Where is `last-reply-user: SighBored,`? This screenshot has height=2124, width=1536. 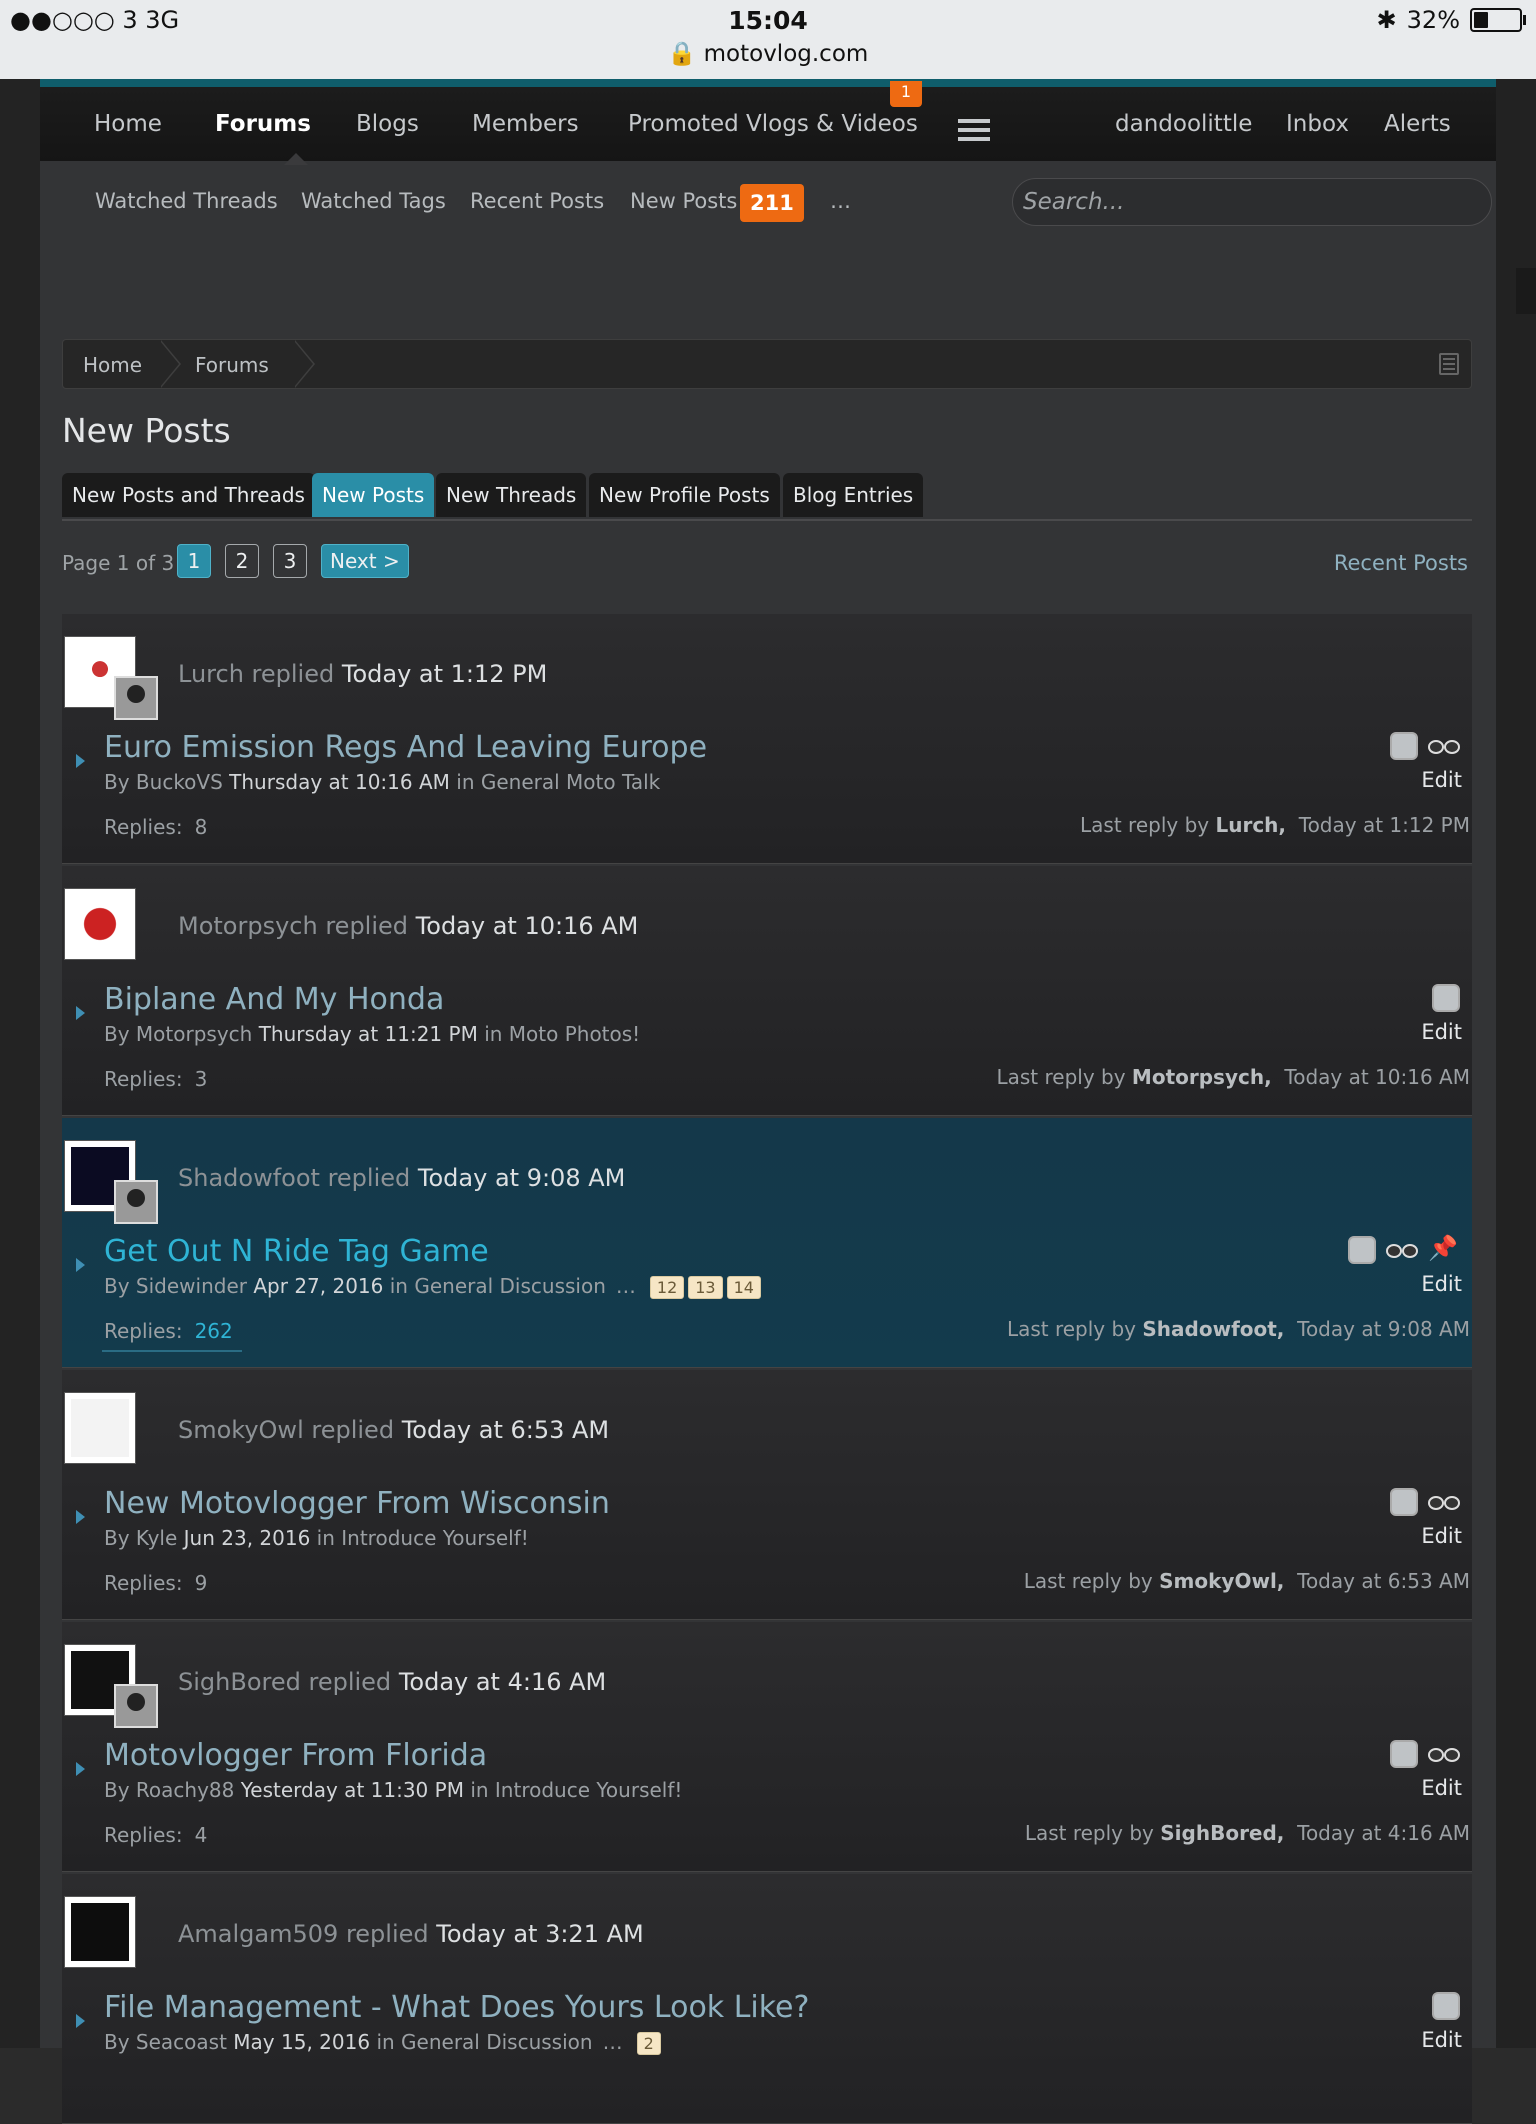 last-reply-user: SighBored, is located at coordinates (1222, 1833).